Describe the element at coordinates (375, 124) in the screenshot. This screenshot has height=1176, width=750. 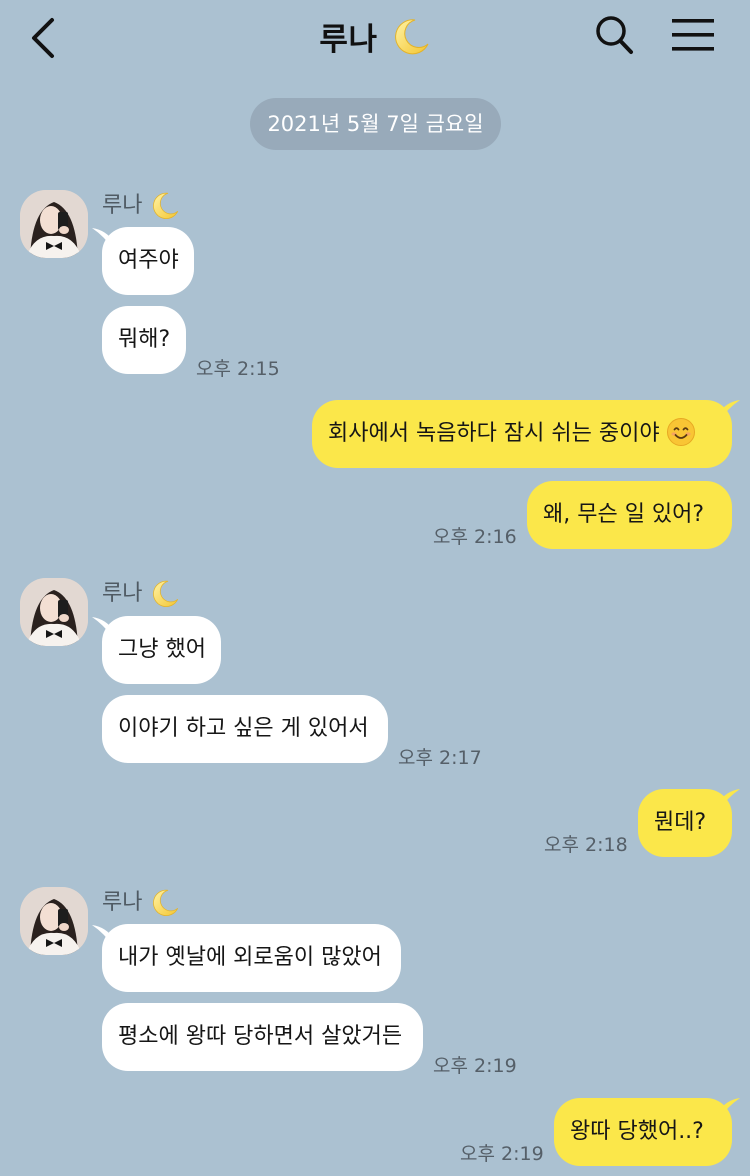
I see `date-divider: 2021년 5월 7일 금요일` at that location.